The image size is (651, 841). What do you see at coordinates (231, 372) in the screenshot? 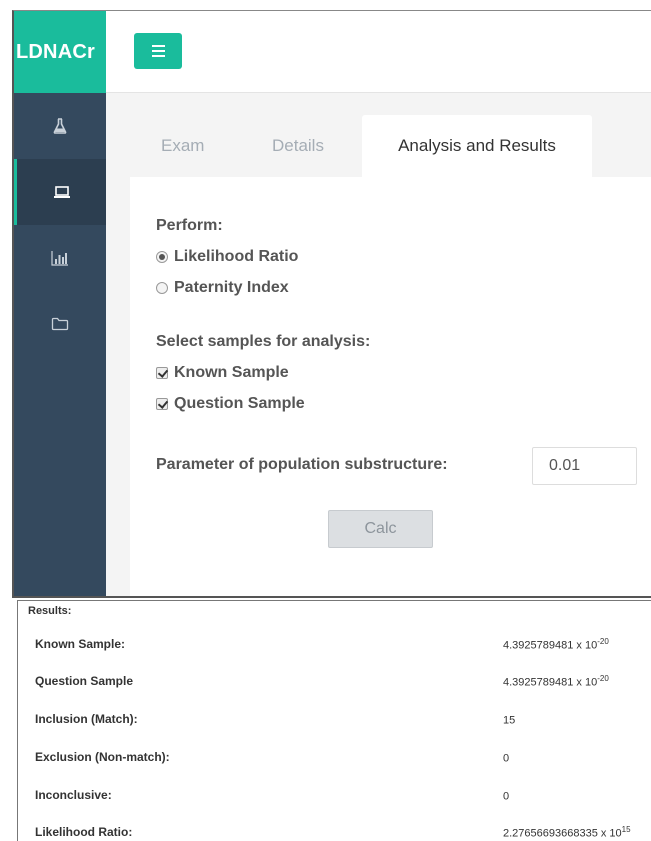
I see `known-sample-label: Known Sample` at bounding box center [231, 372].